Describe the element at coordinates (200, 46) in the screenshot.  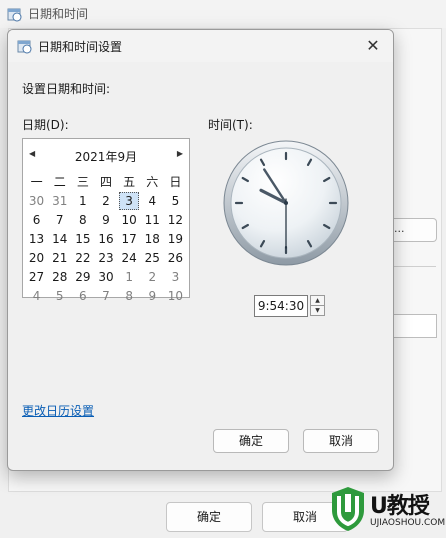
I see `dialog-titlebar: 日期和时间设置 ✕` at that location.